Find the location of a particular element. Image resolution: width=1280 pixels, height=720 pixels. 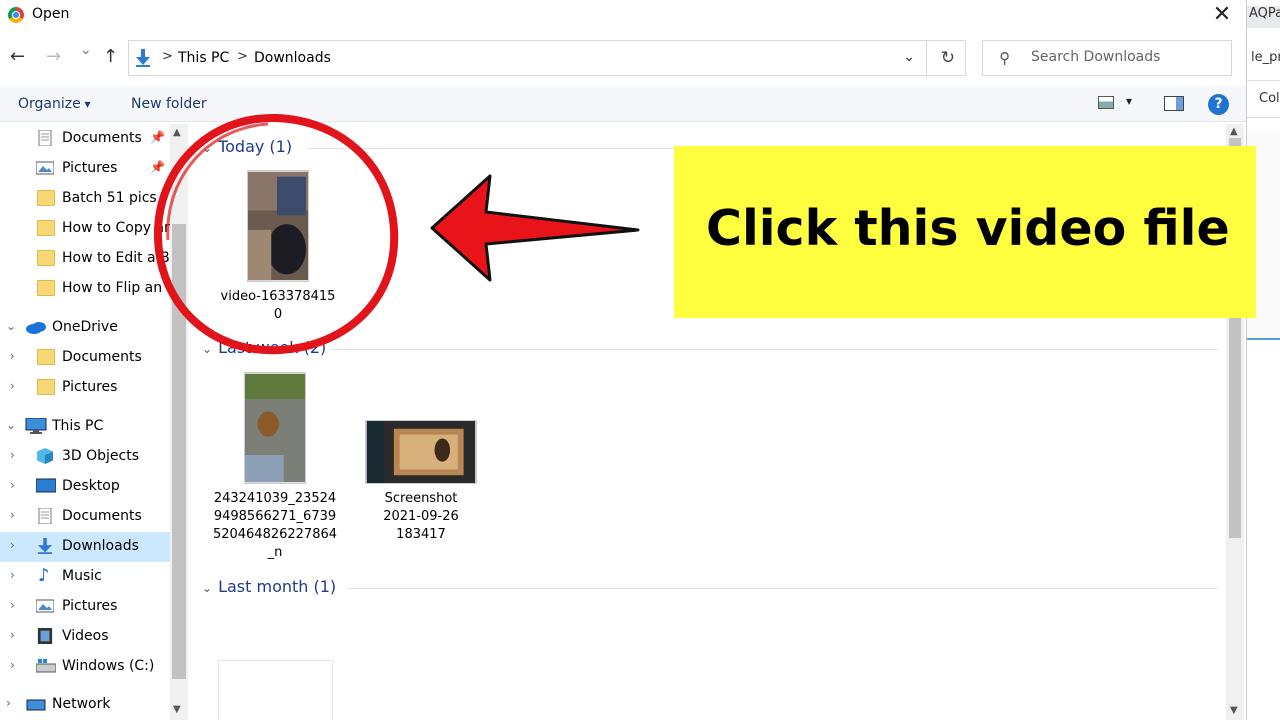

sidebar-item-documents: › Documents is located at coordinates (85, 517).